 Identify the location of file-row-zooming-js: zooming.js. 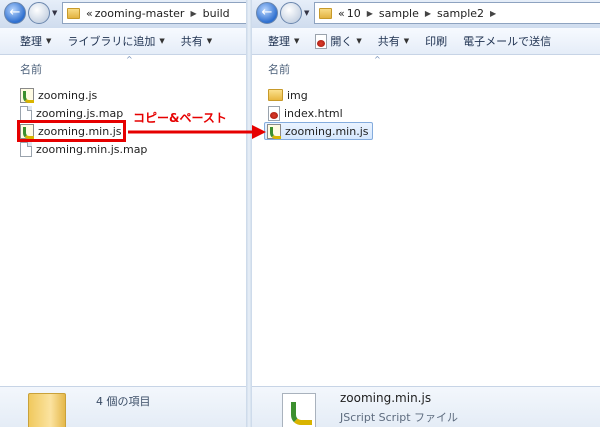
(60, 95).